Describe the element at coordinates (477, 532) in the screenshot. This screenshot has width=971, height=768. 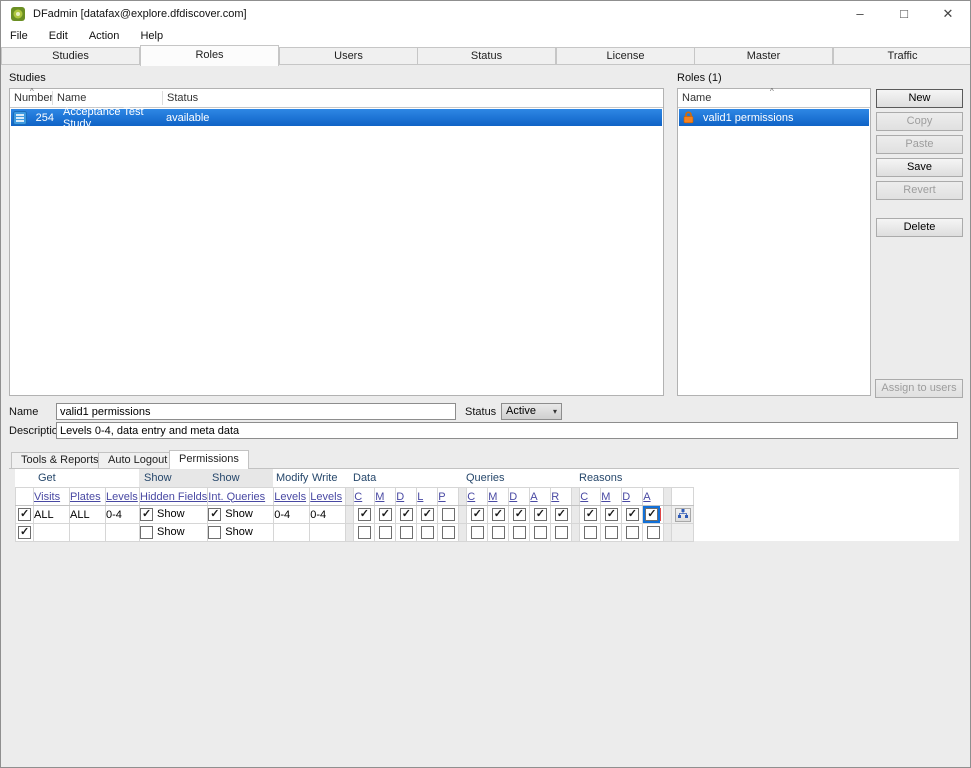
I see `row2-queries-c-checkbox` at that location.